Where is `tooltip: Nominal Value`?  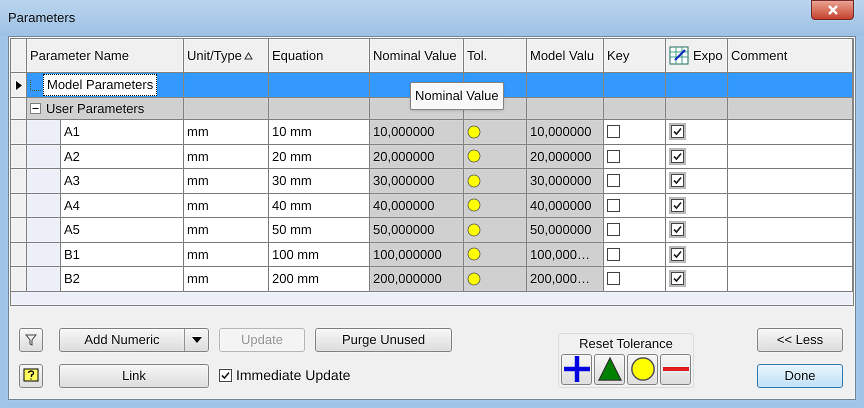
tooltip: Nominal Value is located at coordinates (457, 96).